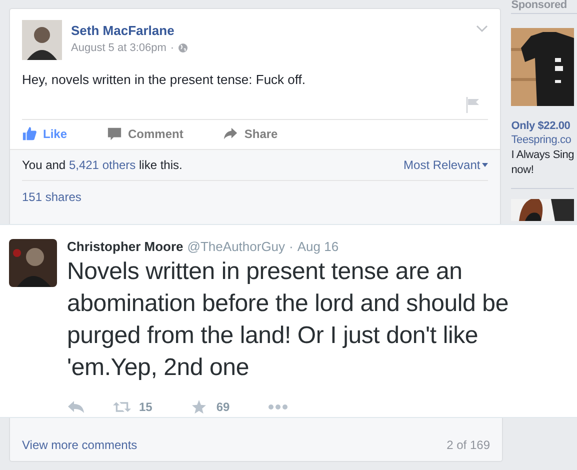  Describe the element at coordinates (199, 407) in the screenshot. I see `star-icon` at that location.